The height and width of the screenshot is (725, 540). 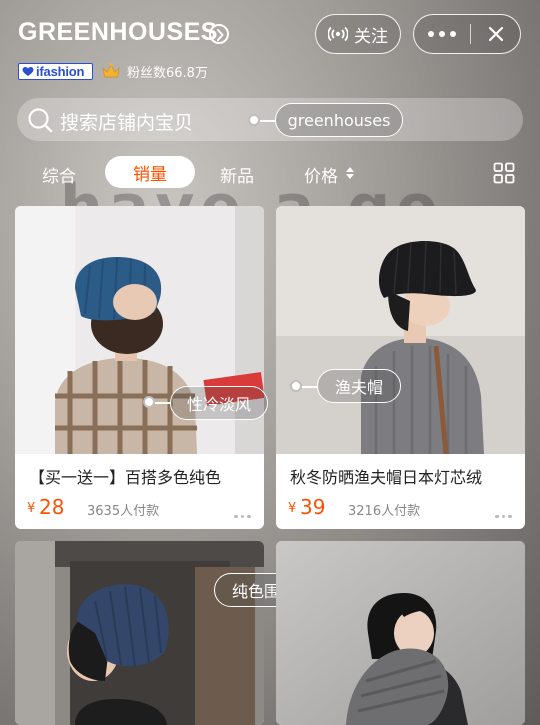 I want to click on tab-sales: 销量, so click(x=150, y=172).